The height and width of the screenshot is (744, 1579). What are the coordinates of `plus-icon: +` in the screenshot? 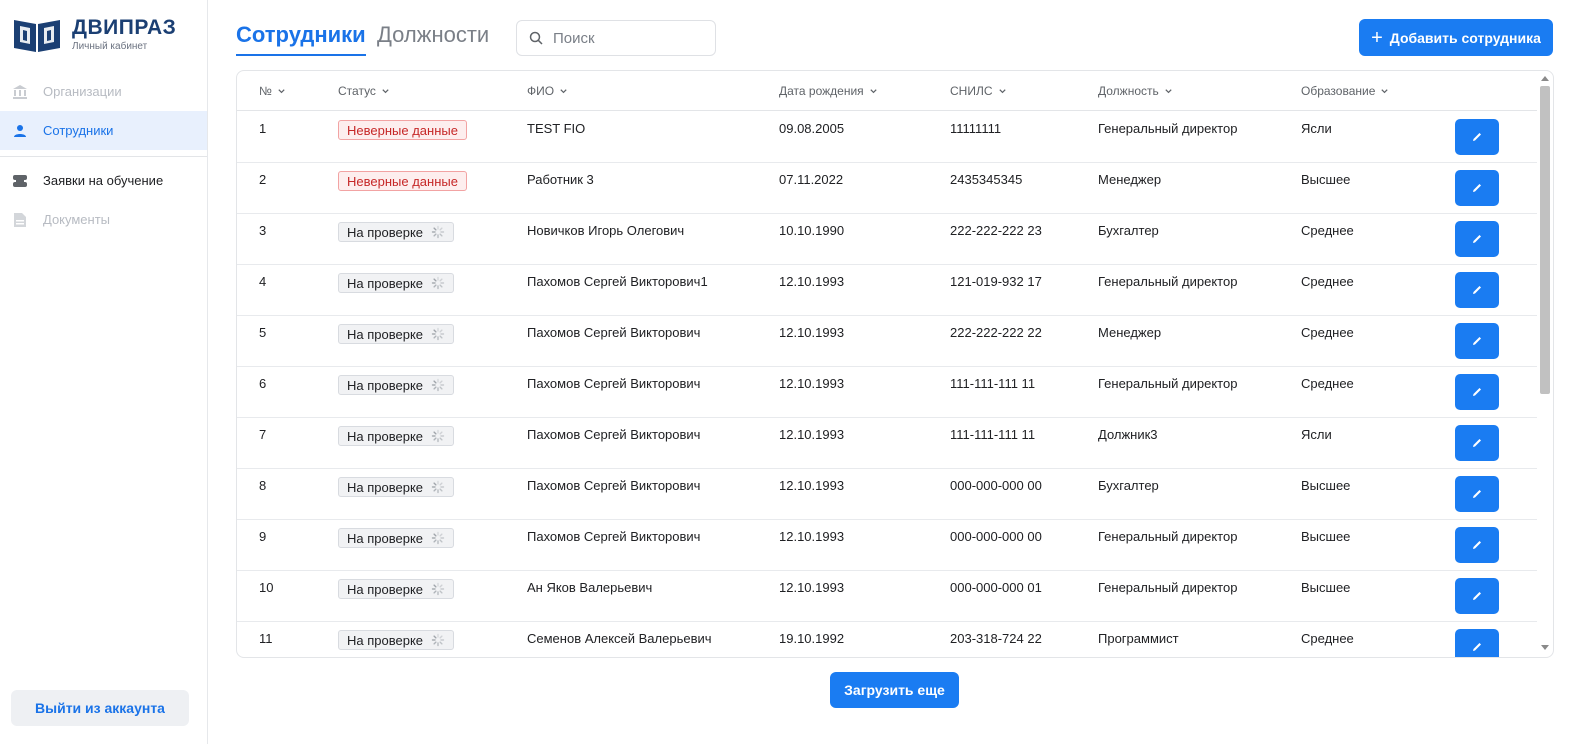 It's located at (1377, 37).